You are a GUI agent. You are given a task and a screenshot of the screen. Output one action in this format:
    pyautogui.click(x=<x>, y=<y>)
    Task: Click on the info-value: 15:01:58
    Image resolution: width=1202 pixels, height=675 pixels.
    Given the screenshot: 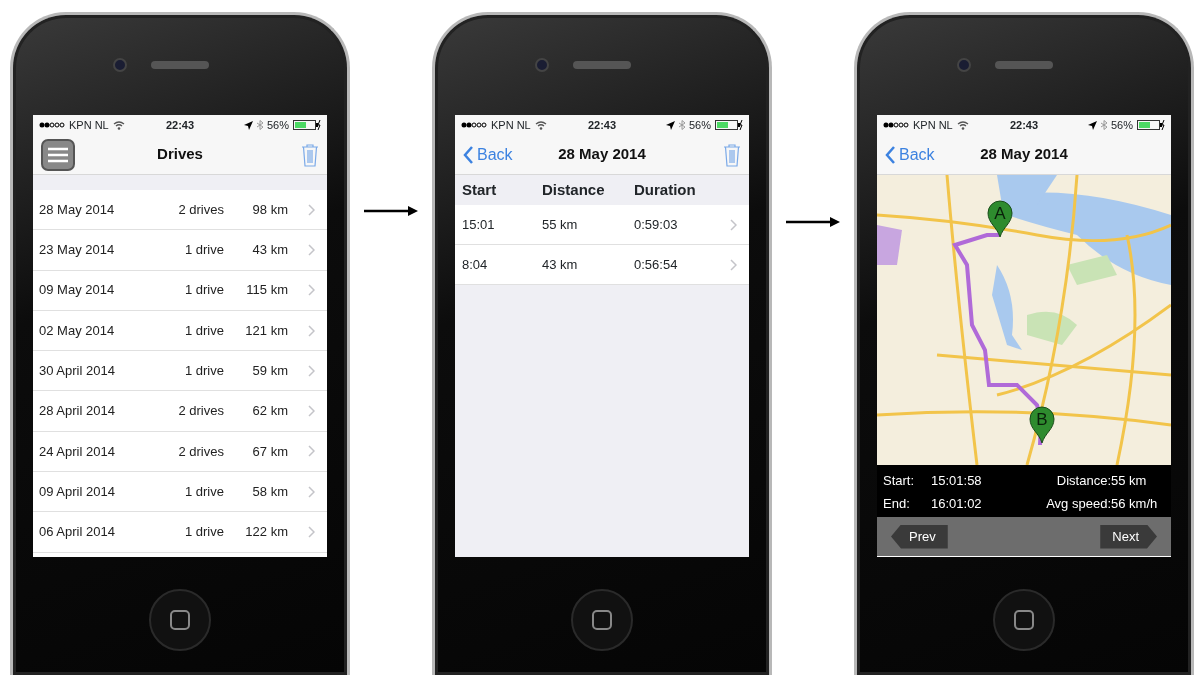 What is the action you would take?
    pyautogui.click(x=957, y=481)
    